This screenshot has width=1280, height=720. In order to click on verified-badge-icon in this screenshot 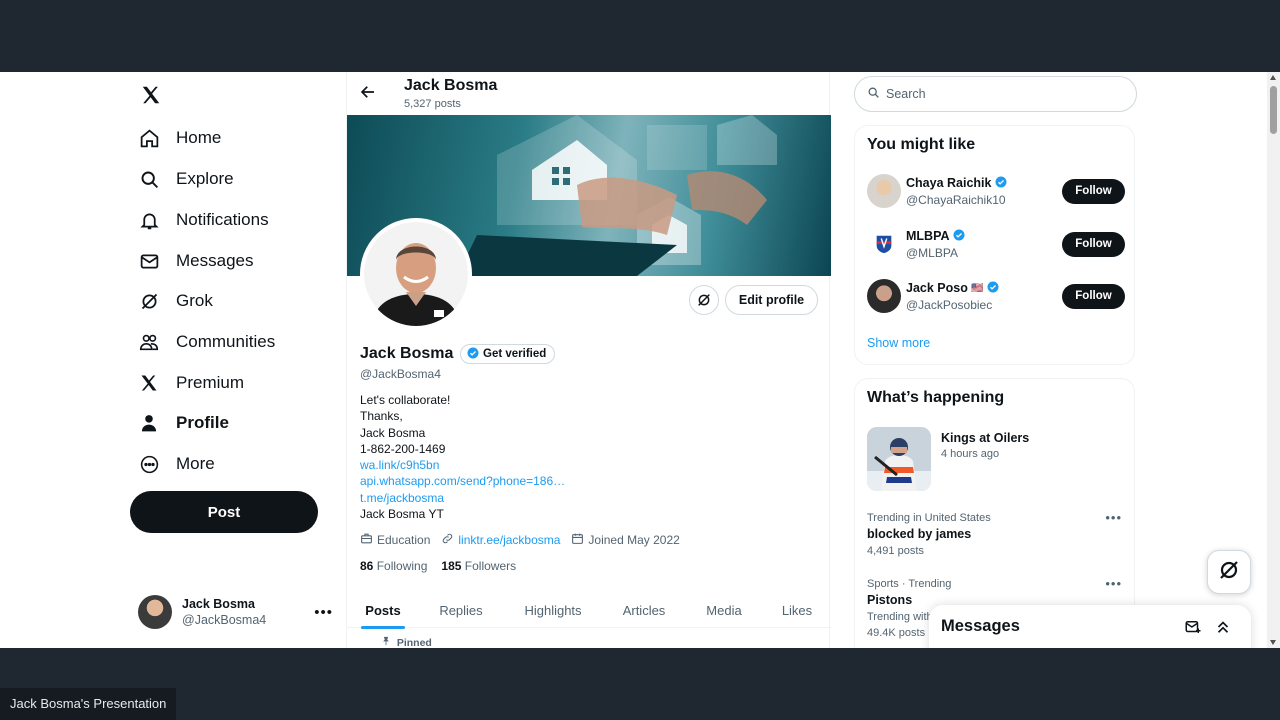, I will do `click(993, 288)`.